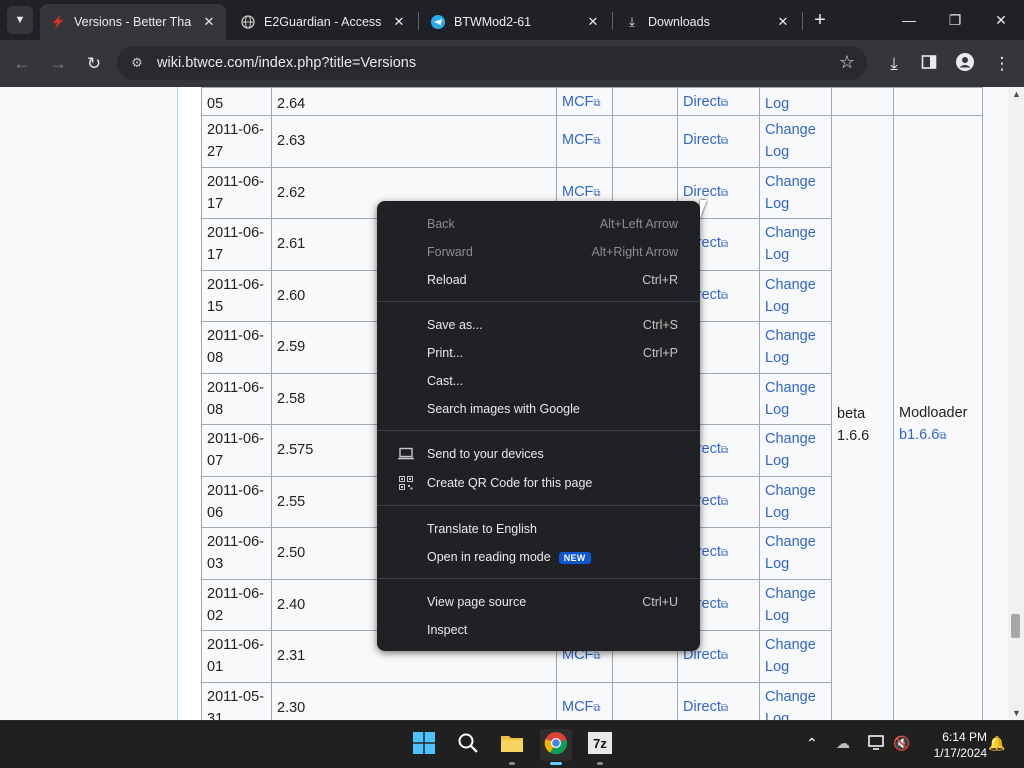 Image resolution: width=1024 pixels, height=768 pixels. What do you see at coordinates (94, 64) in the screenshot?
I see `reload-button: ↻` at bounding box center [94, 64].